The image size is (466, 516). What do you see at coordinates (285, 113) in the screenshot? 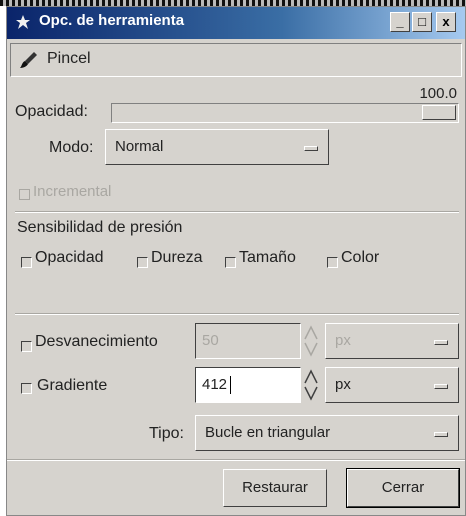
I see `opacity-slider` at bounding box center [285, 113].